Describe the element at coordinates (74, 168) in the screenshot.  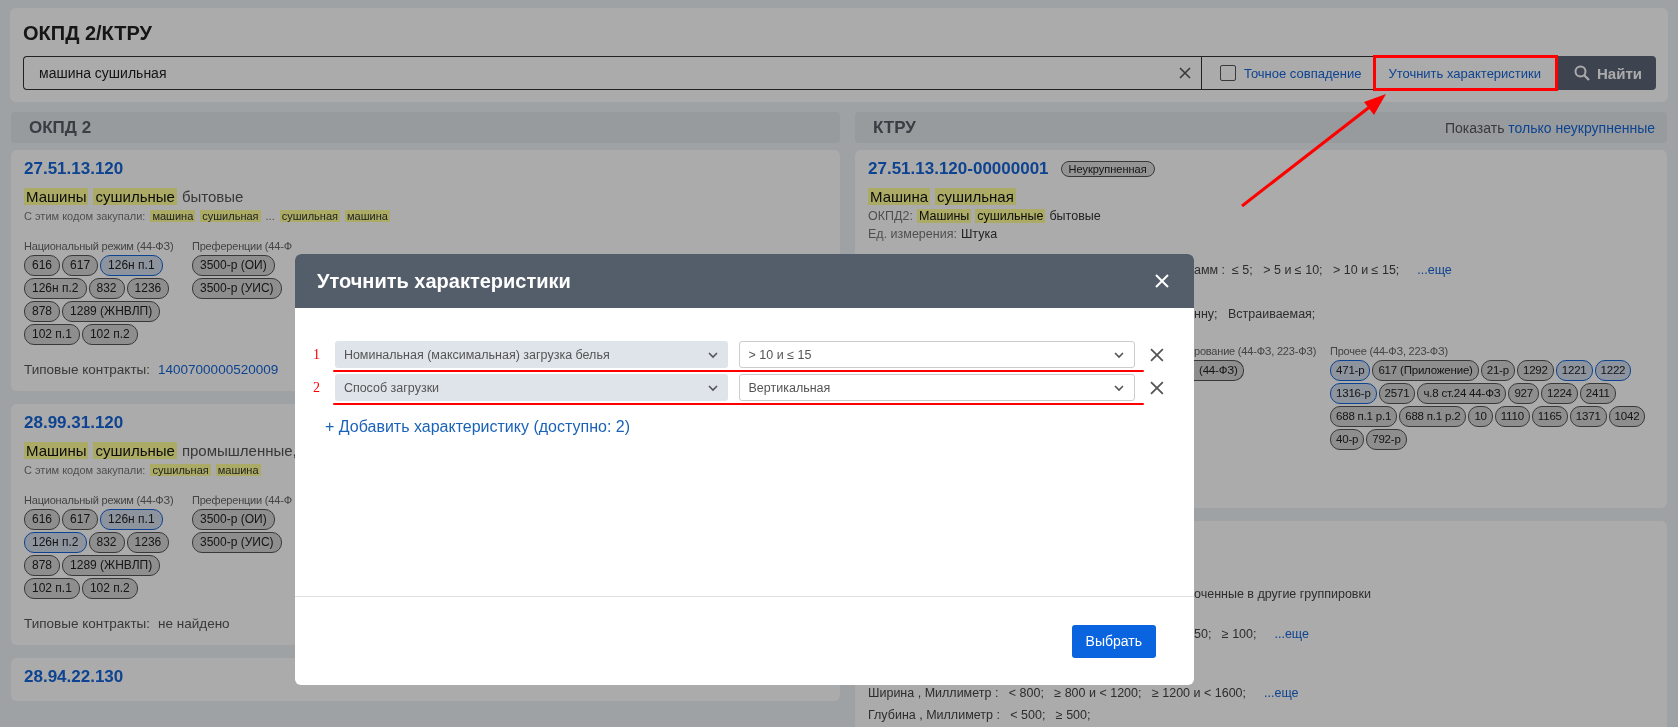
I see `code-link: 27.51.13.120` at that location.